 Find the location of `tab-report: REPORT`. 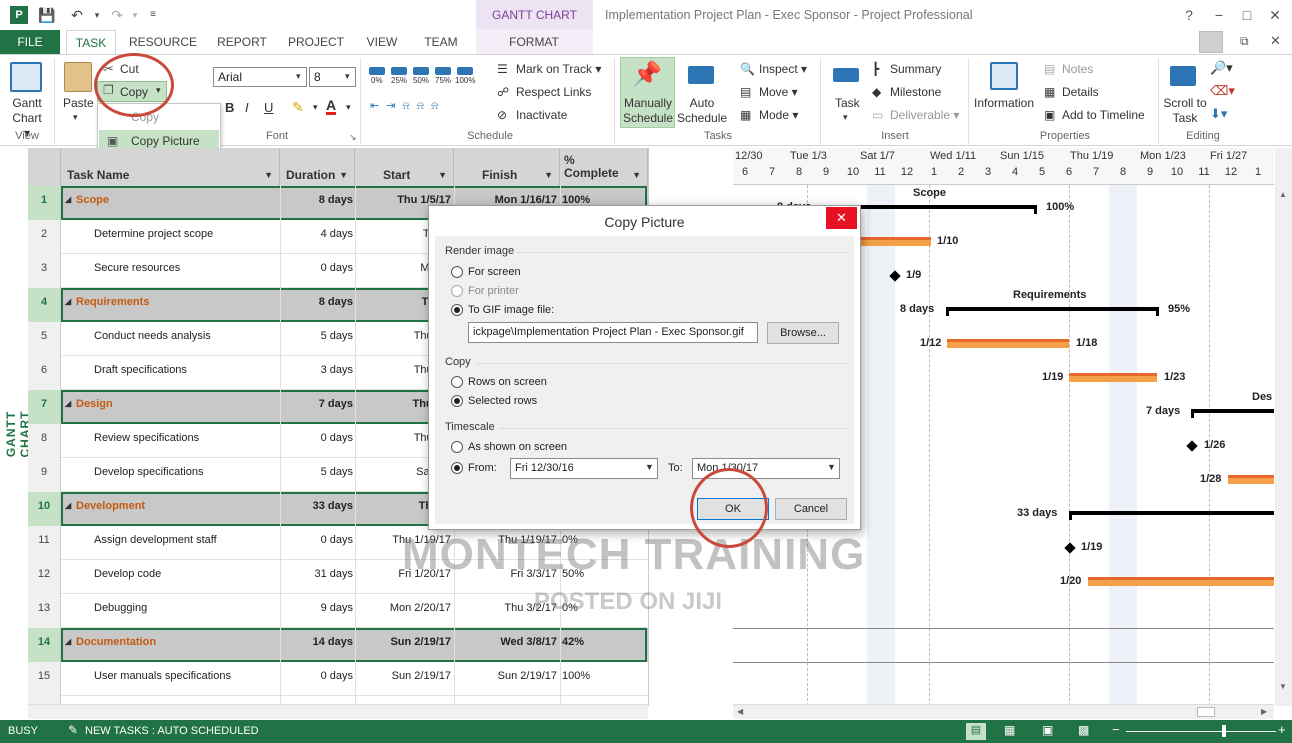

tab-report: REPORT is located at coordinates (242, 42).